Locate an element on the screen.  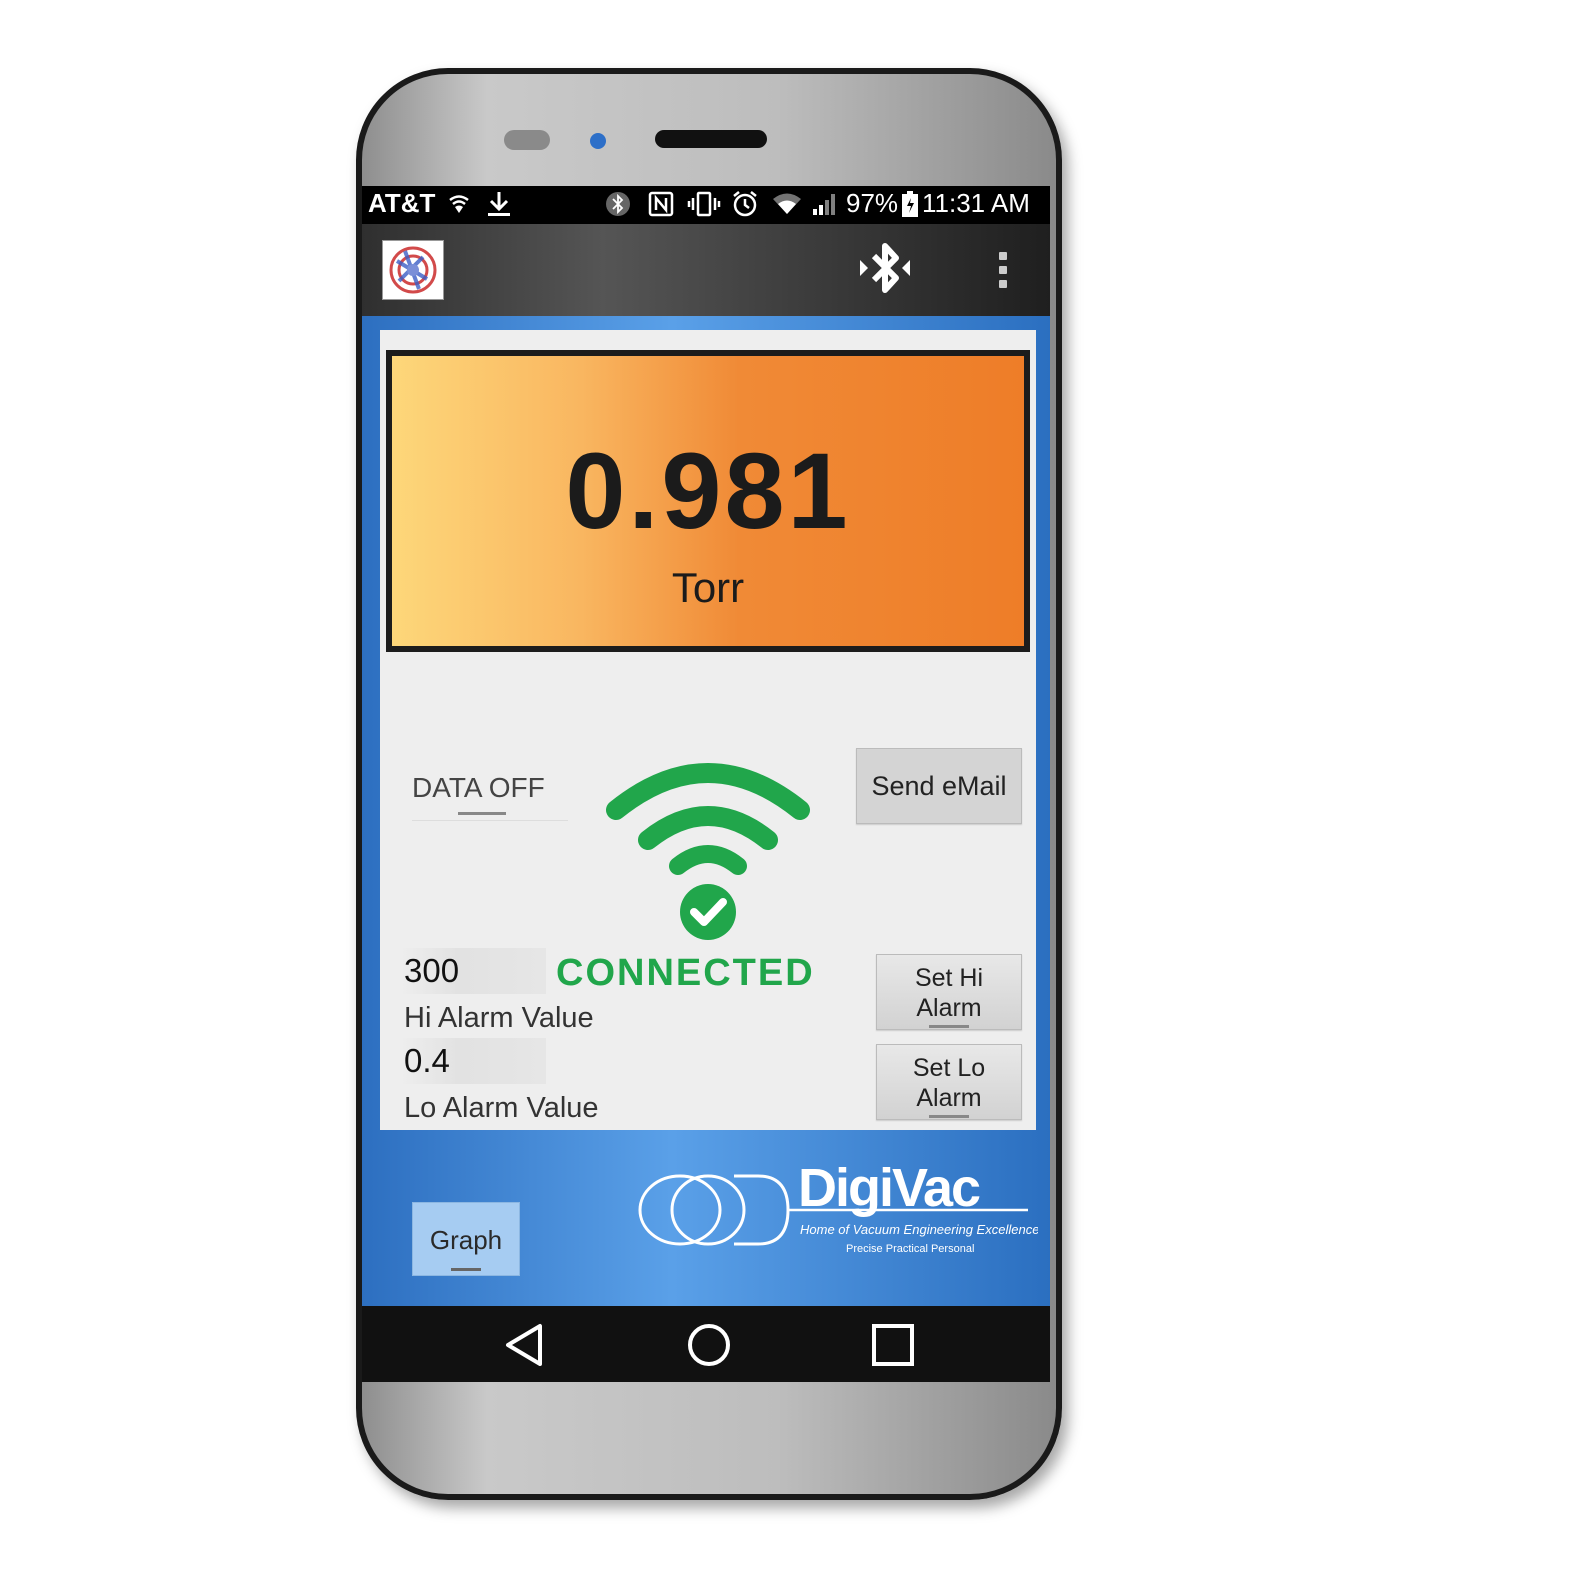
nfc-icon is located at coordinates (661, 204).